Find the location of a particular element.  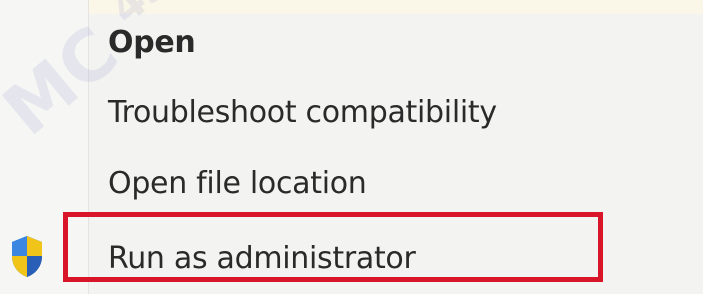

uac-shield-icon is located at coordinates (27, 256).